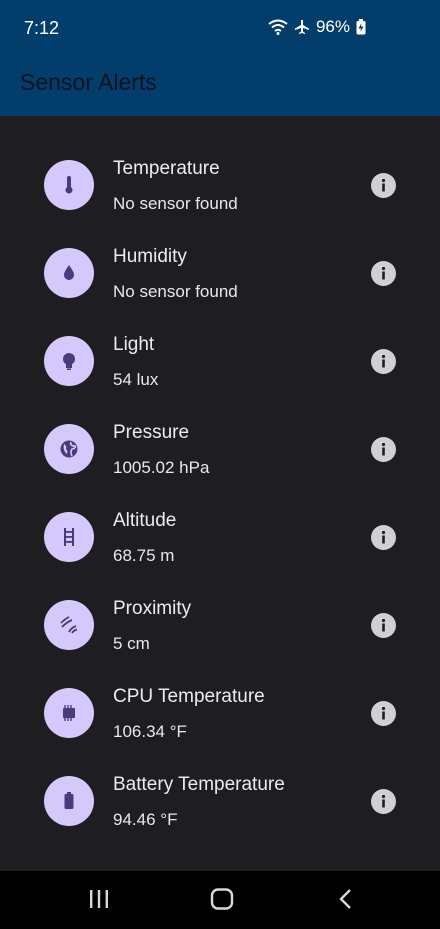 The width and height of the screenshot is (440, 929). I want to click on sensor-value: 94.46 °F, so click(145, 819).